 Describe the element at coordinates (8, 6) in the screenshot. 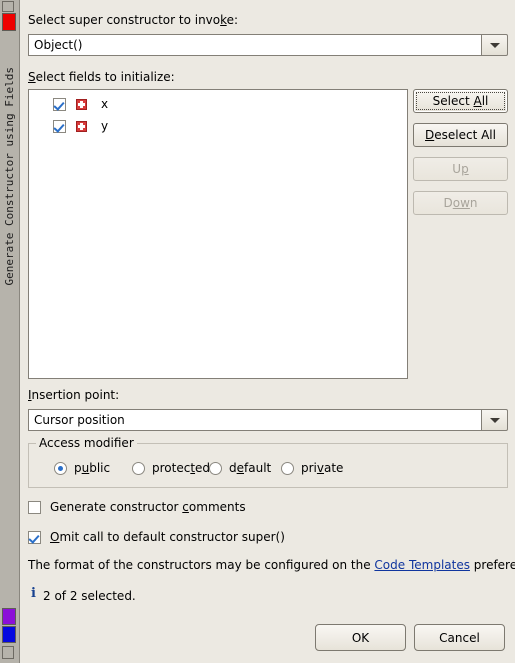

I see `minimize-icon` at that location.